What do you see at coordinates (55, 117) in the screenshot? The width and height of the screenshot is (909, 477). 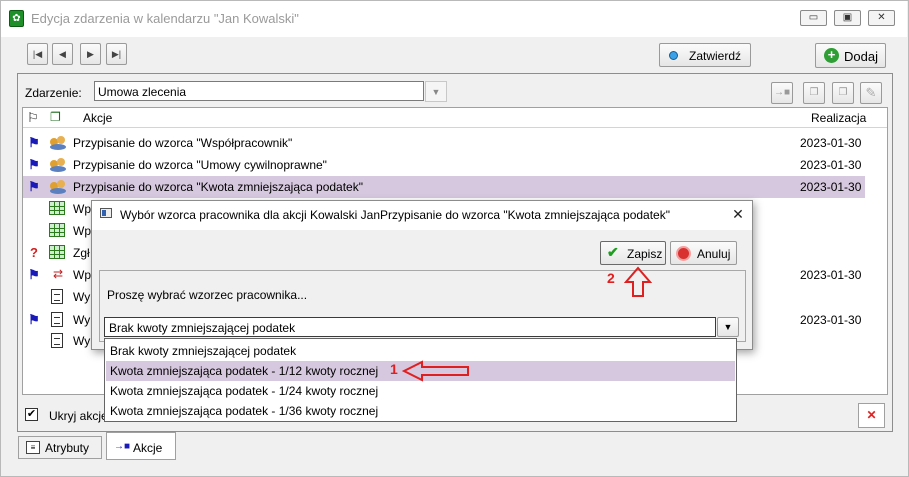 I see `copy-header-icon: ❐` at bounding box center [55, 117].